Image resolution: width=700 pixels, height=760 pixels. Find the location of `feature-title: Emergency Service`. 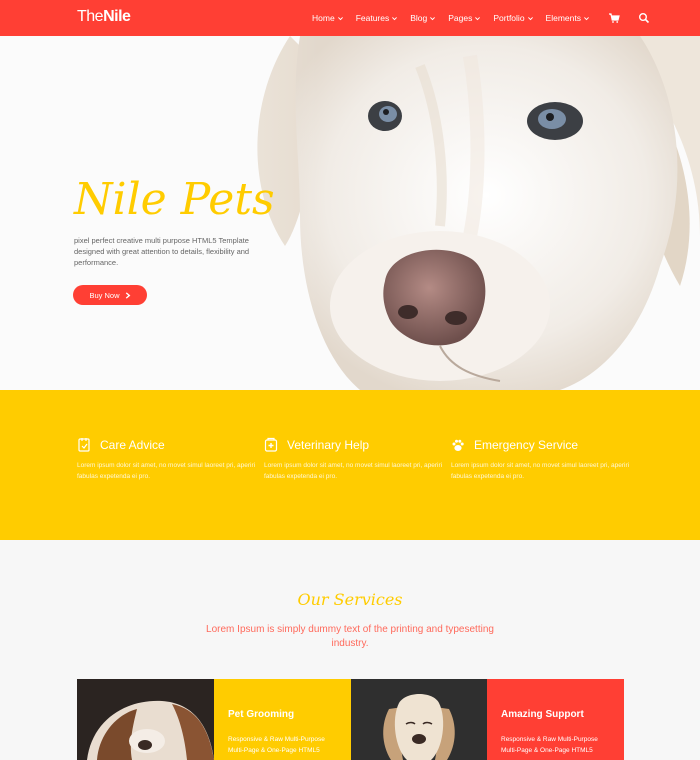

feature-title: Emergency Service is located at coordinates (526, 445).